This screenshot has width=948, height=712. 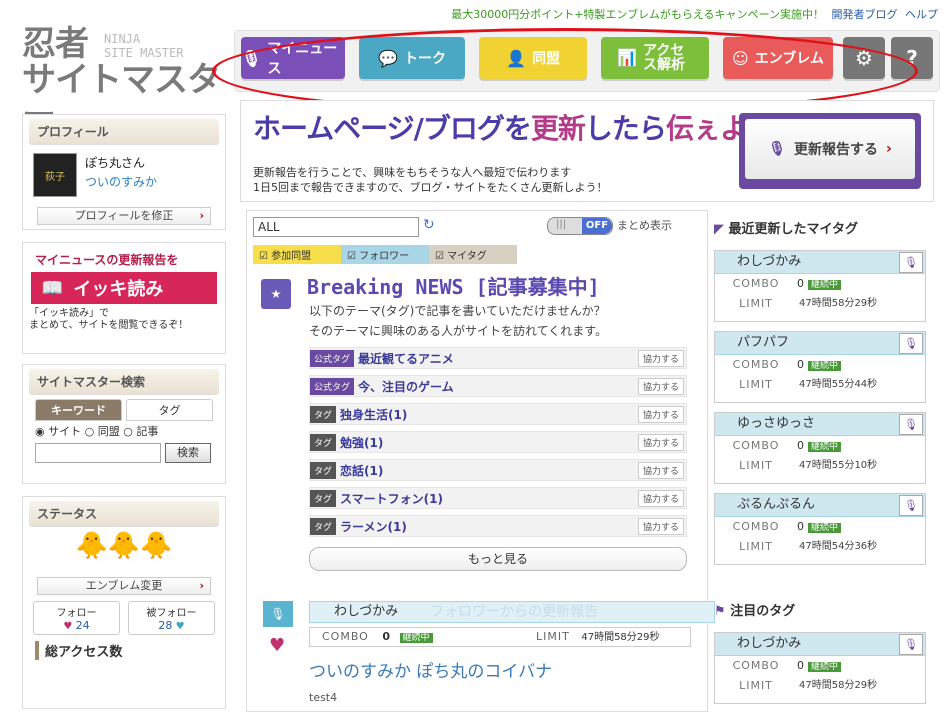 What do you see at coordinates (498, 526) in the screenshot?
I see `tag-row: タグ ラーメン(1) 協力する` at bounding box center [498, 526].